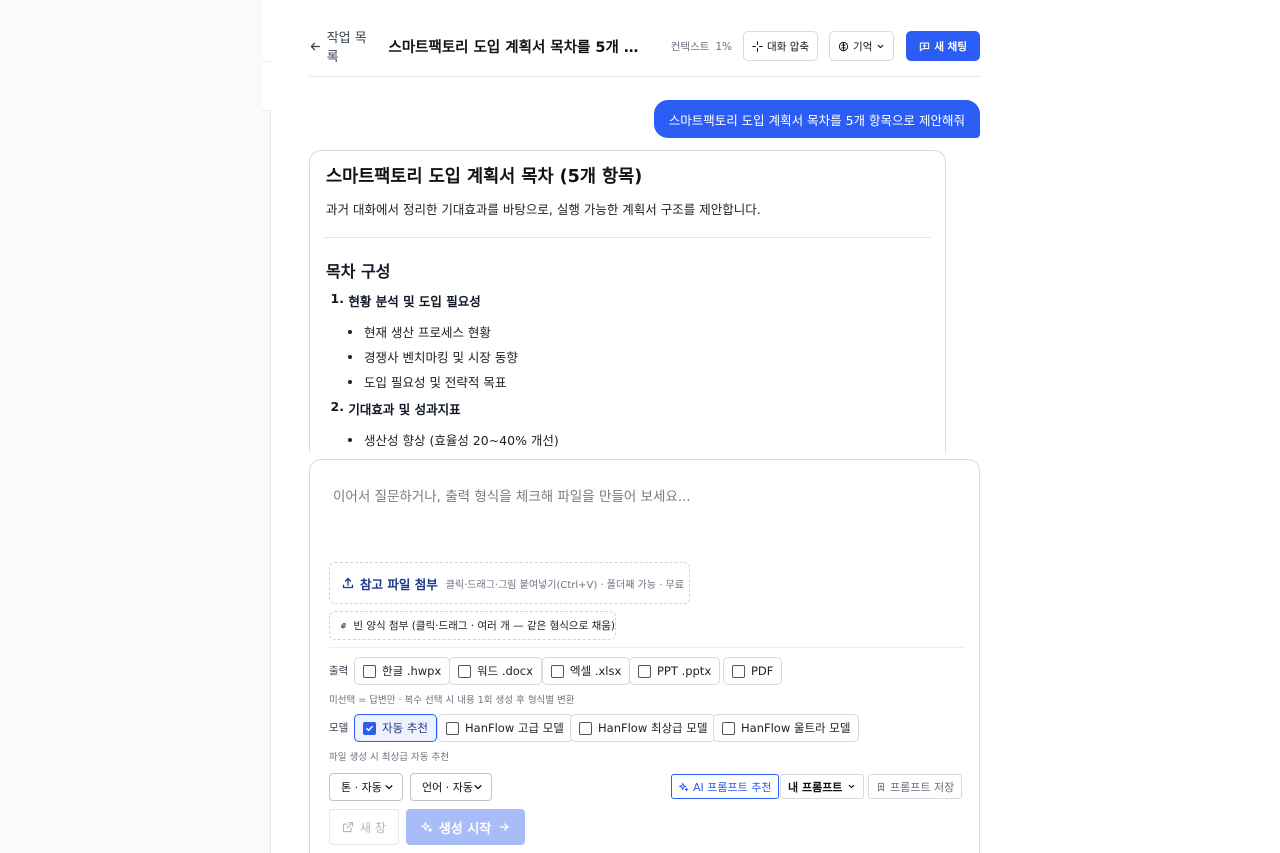 The width and height of the screenshot is (1280, 853). I want to click on list-item: 경쟁사 벤치마킹 및 시장 동향, so click(627, 356).